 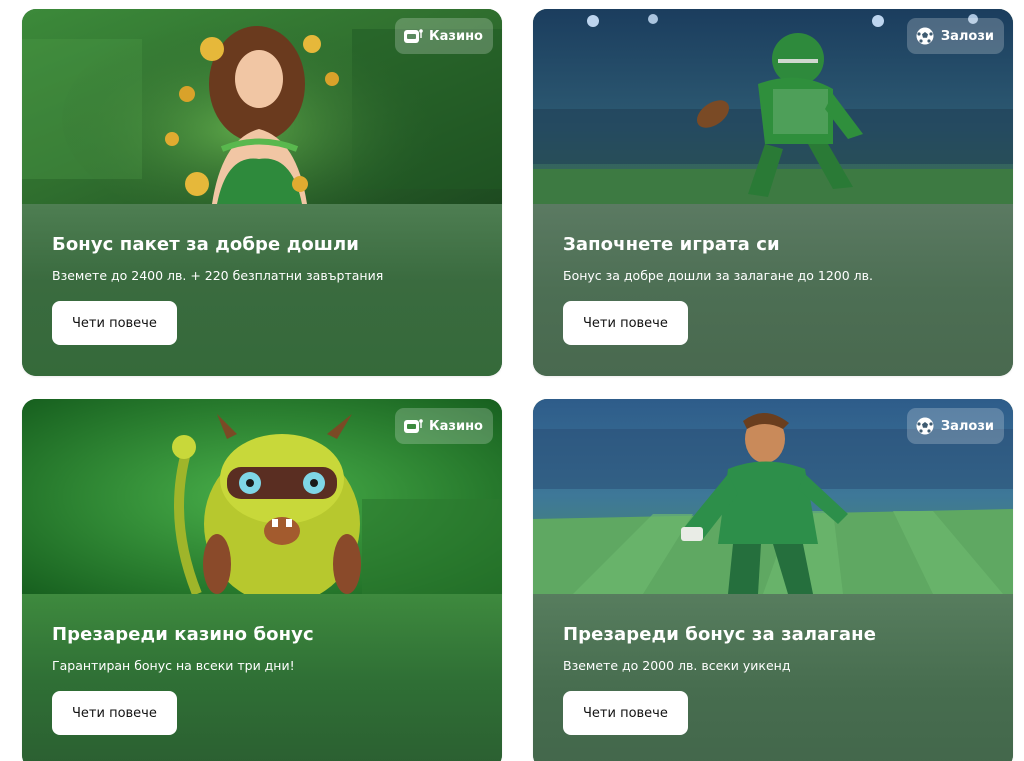 I want to click on promo-title: Презареди бонус за залагане, so click(x=720, y=634).